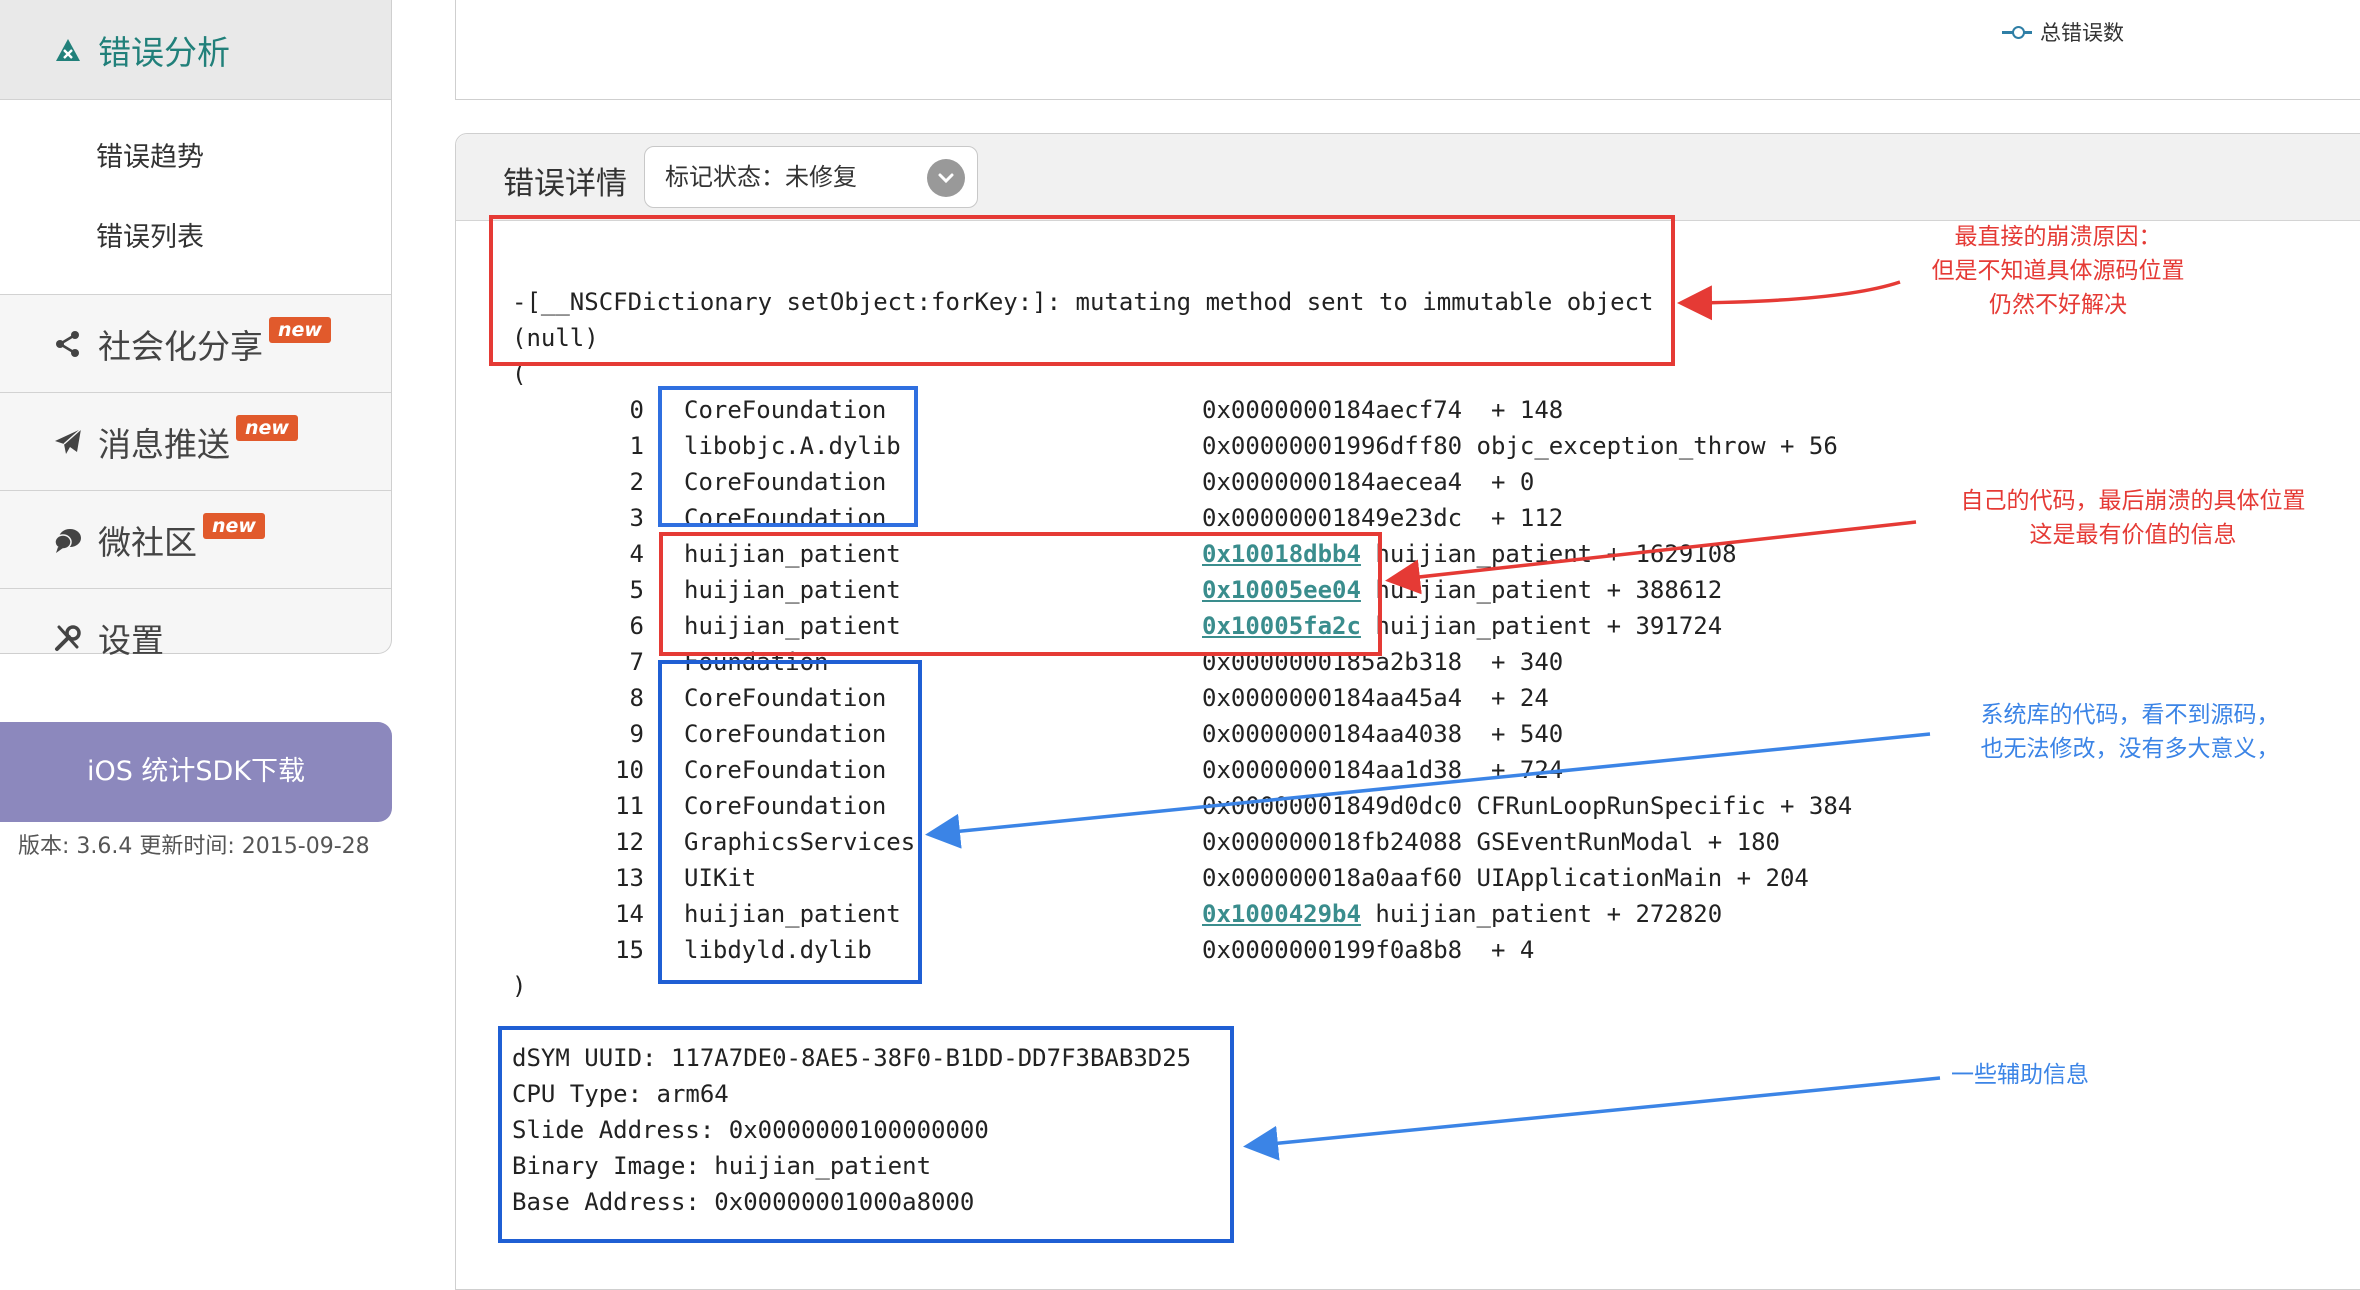 The height and width of the screenshot is (1290, 2360). Describe the element at coordinates (2082, 33) in the screenshot. I see `legend-label: 总错误数` at that location.